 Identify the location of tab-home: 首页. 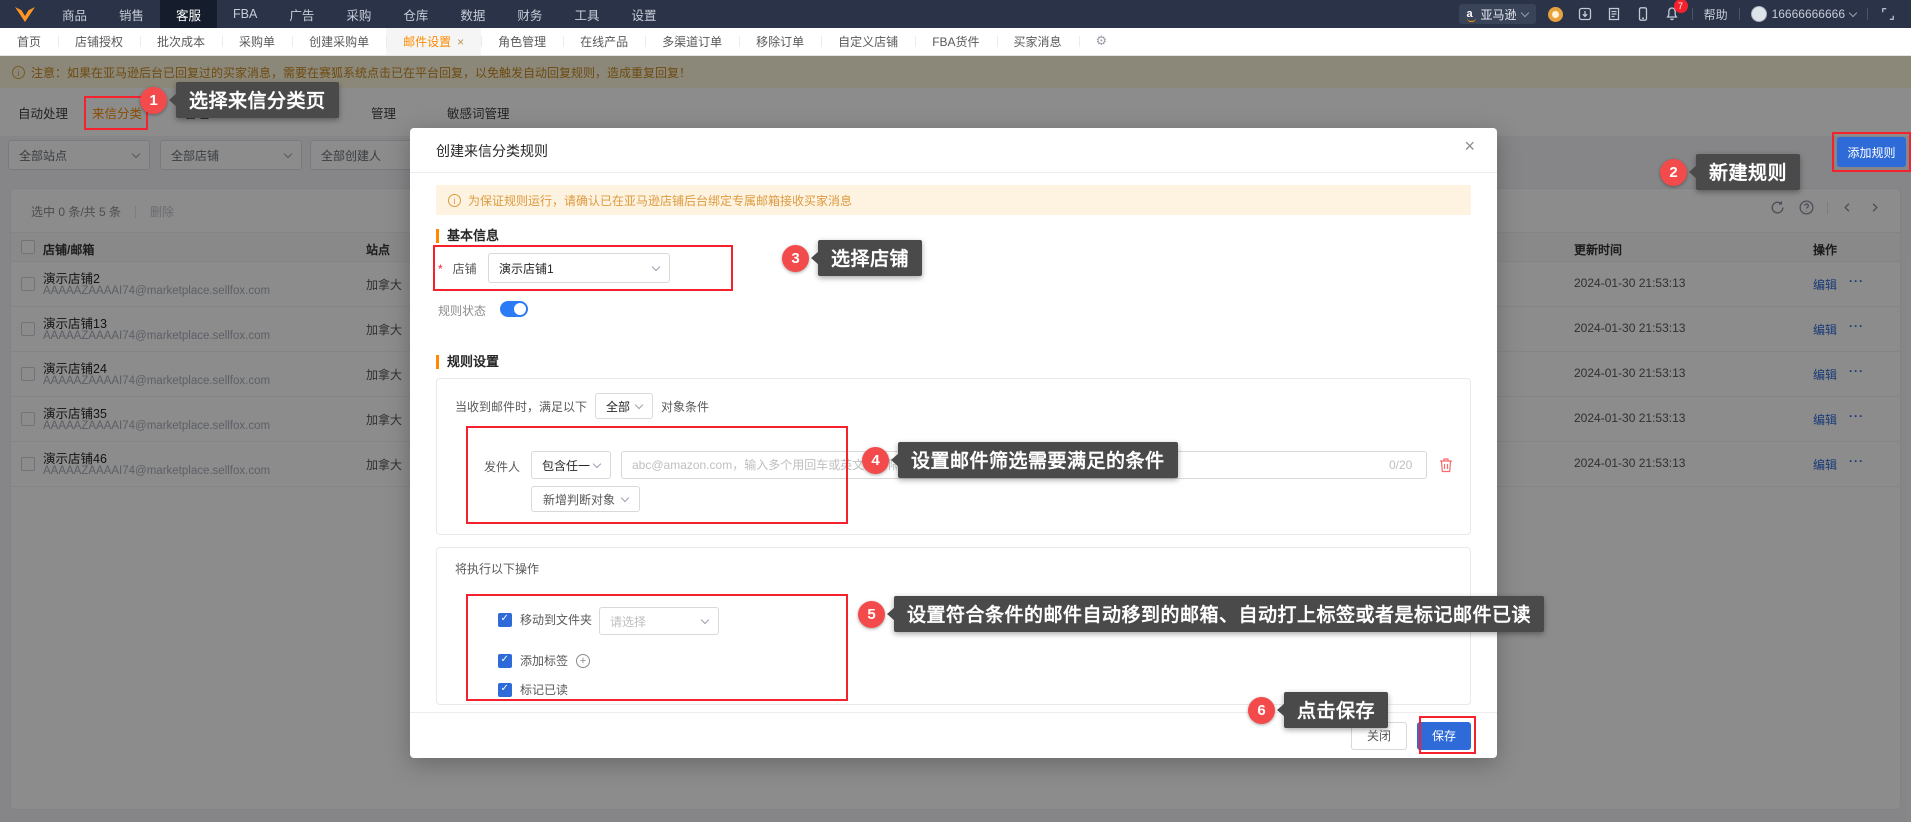
(29, 41).